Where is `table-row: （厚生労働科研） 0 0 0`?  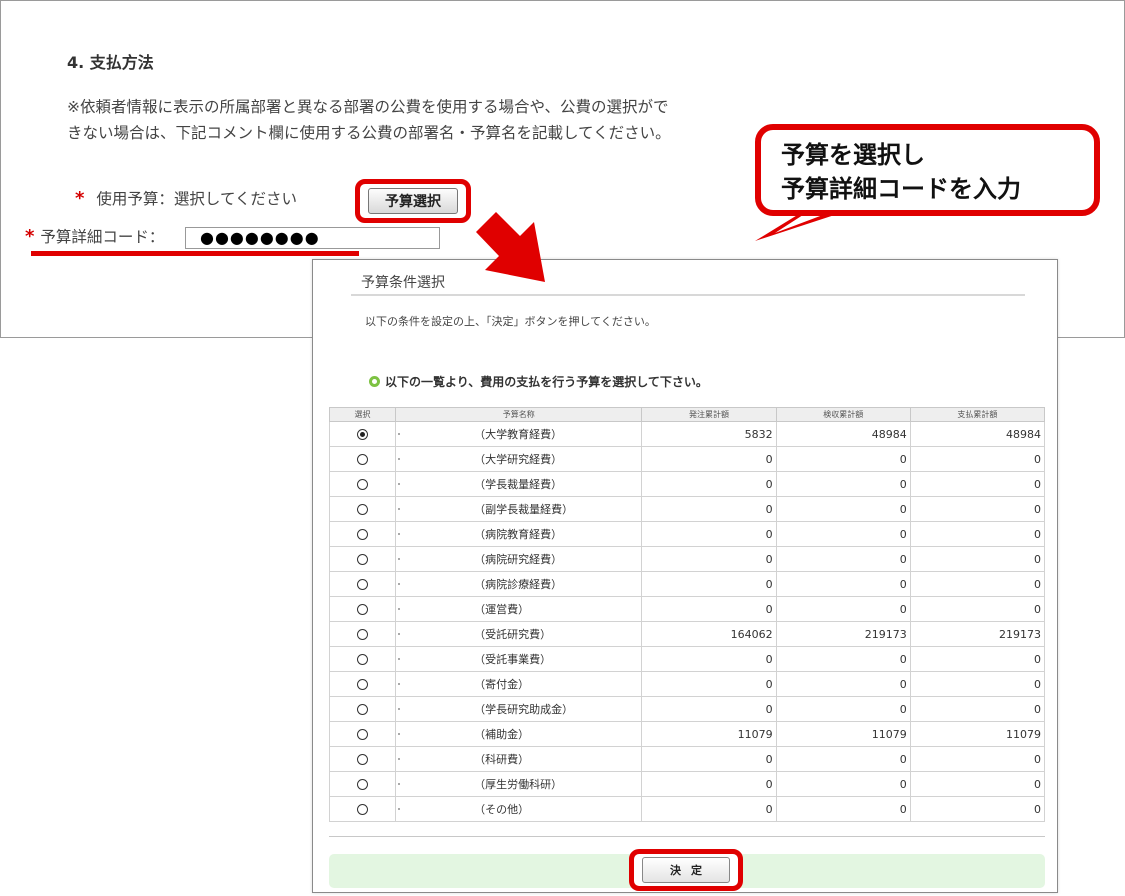 table-row: （厚生労働科研） 0 0 0 is located at coordinates (687, 784).